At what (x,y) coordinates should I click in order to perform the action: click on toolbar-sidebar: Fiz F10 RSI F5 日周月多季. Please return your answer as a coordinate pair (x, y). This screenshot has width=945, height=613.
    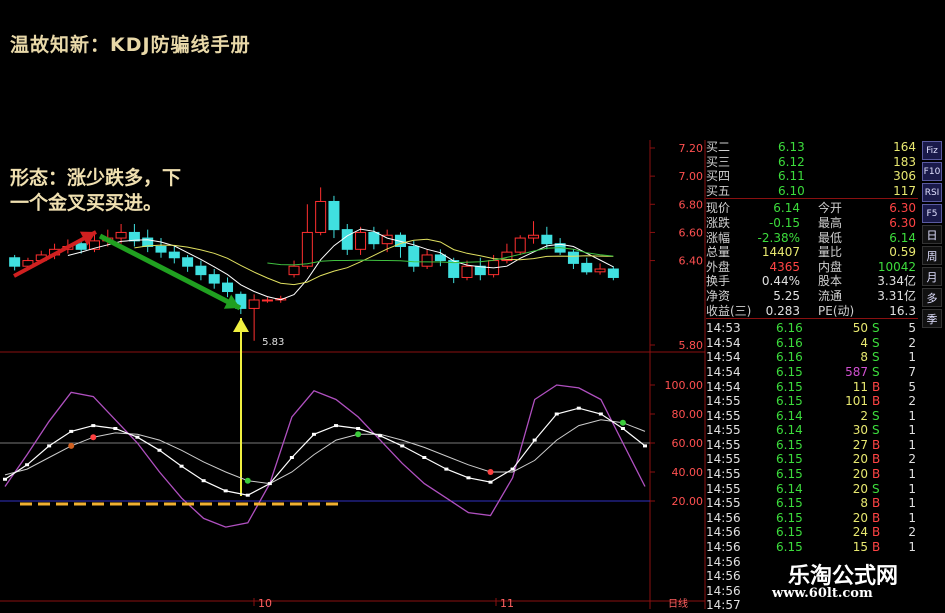
    Looking at the image, I should click on (933, 235).